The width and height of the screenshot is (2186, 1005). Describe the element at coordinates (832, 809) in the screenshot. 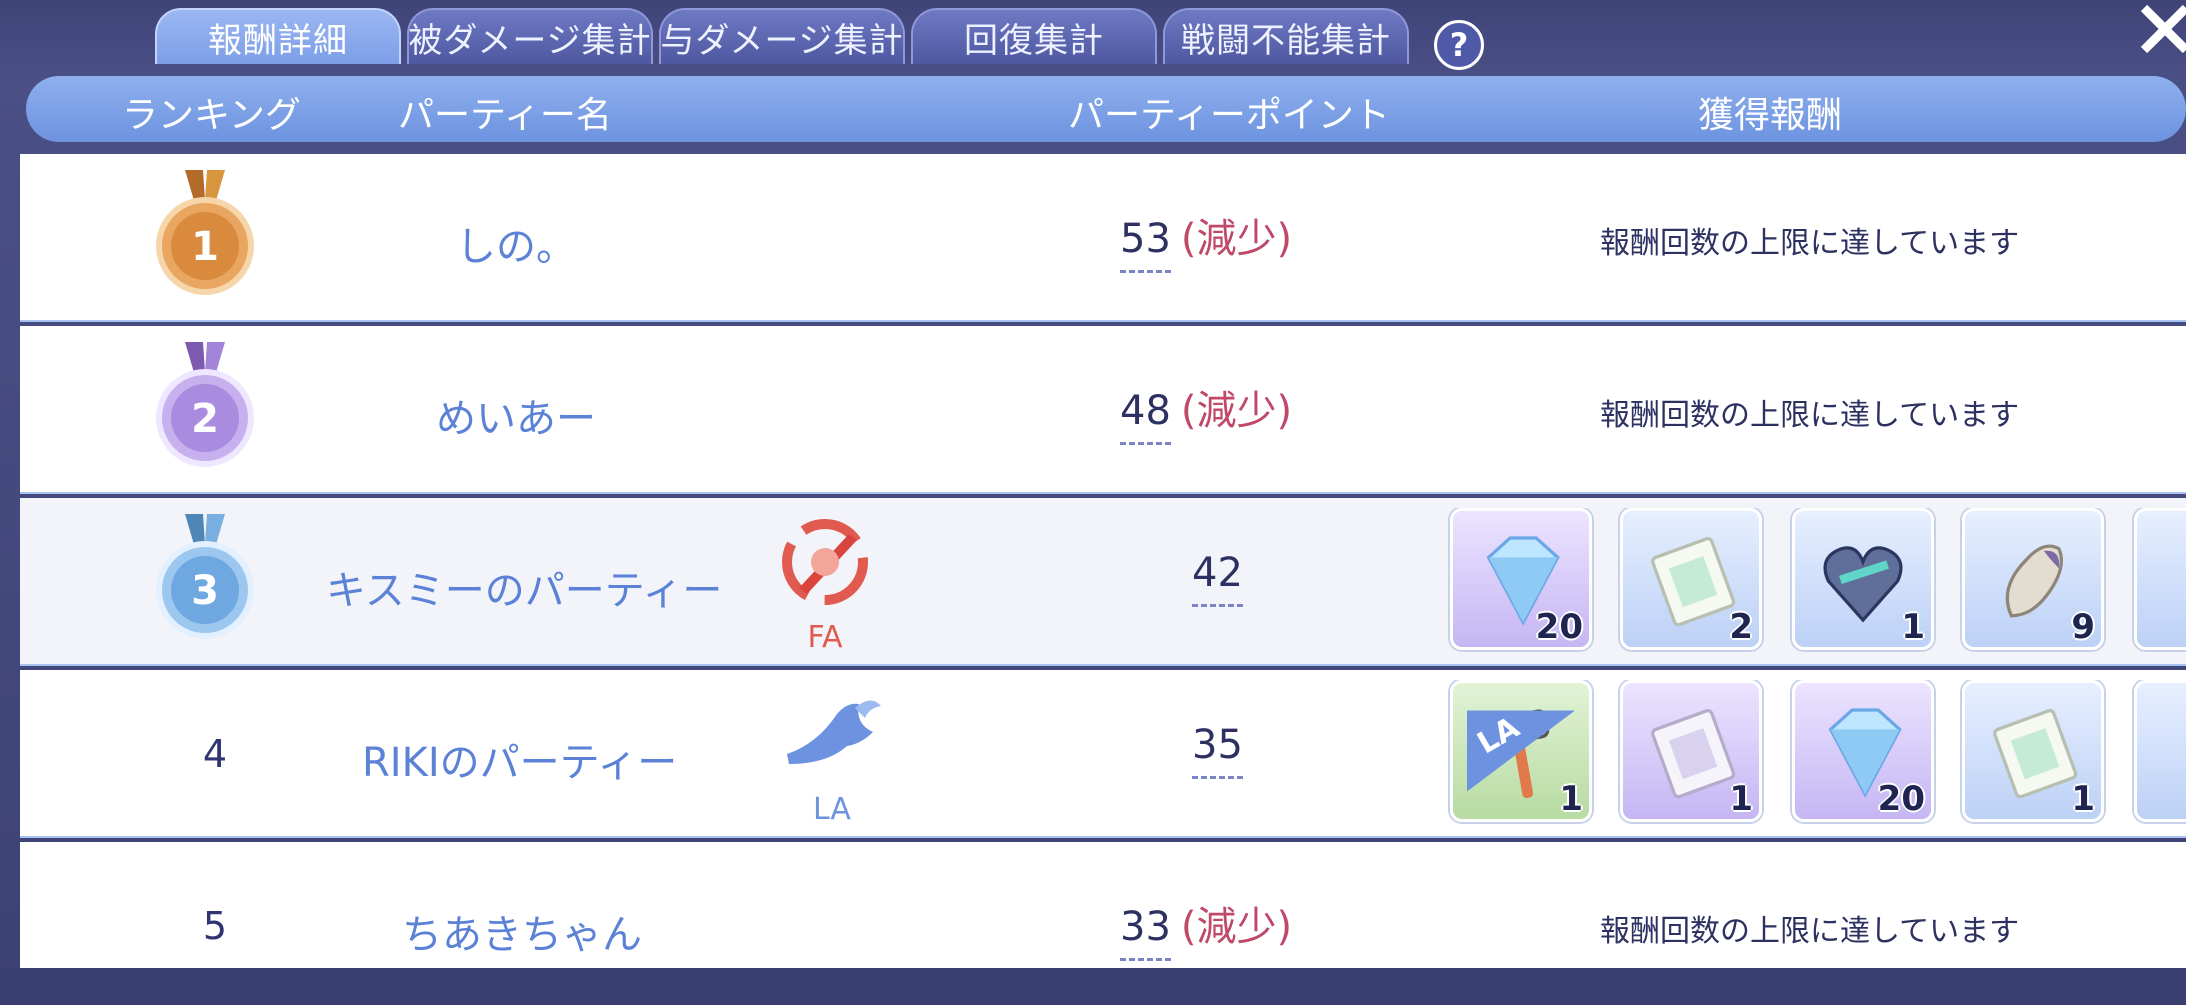

I see `badge-label: LA` at that location.